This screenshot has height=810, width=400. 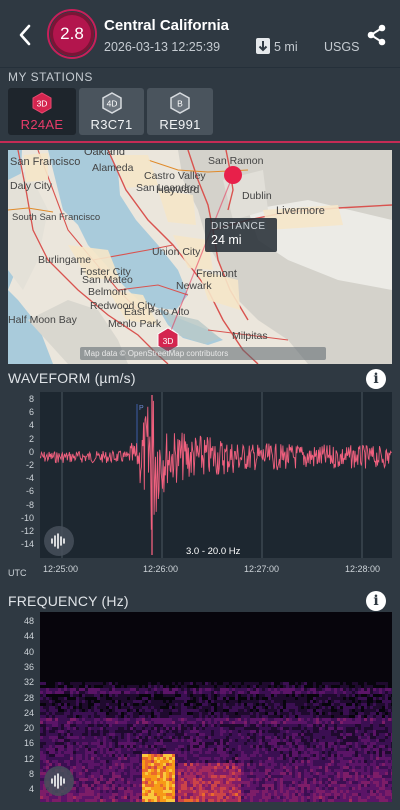 I want to click on station-tab-re991: B RE991, so click(x=180, y=111).